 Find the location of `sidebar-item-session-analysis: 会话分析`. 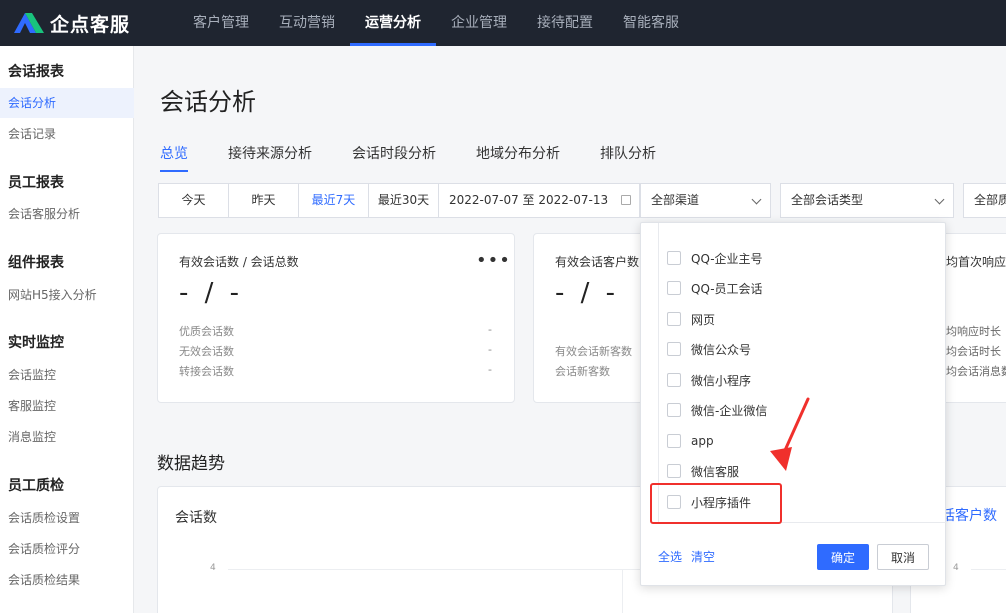

sidebar-item-session-analysis: 会话分析 is located at coordinates (67, 103).